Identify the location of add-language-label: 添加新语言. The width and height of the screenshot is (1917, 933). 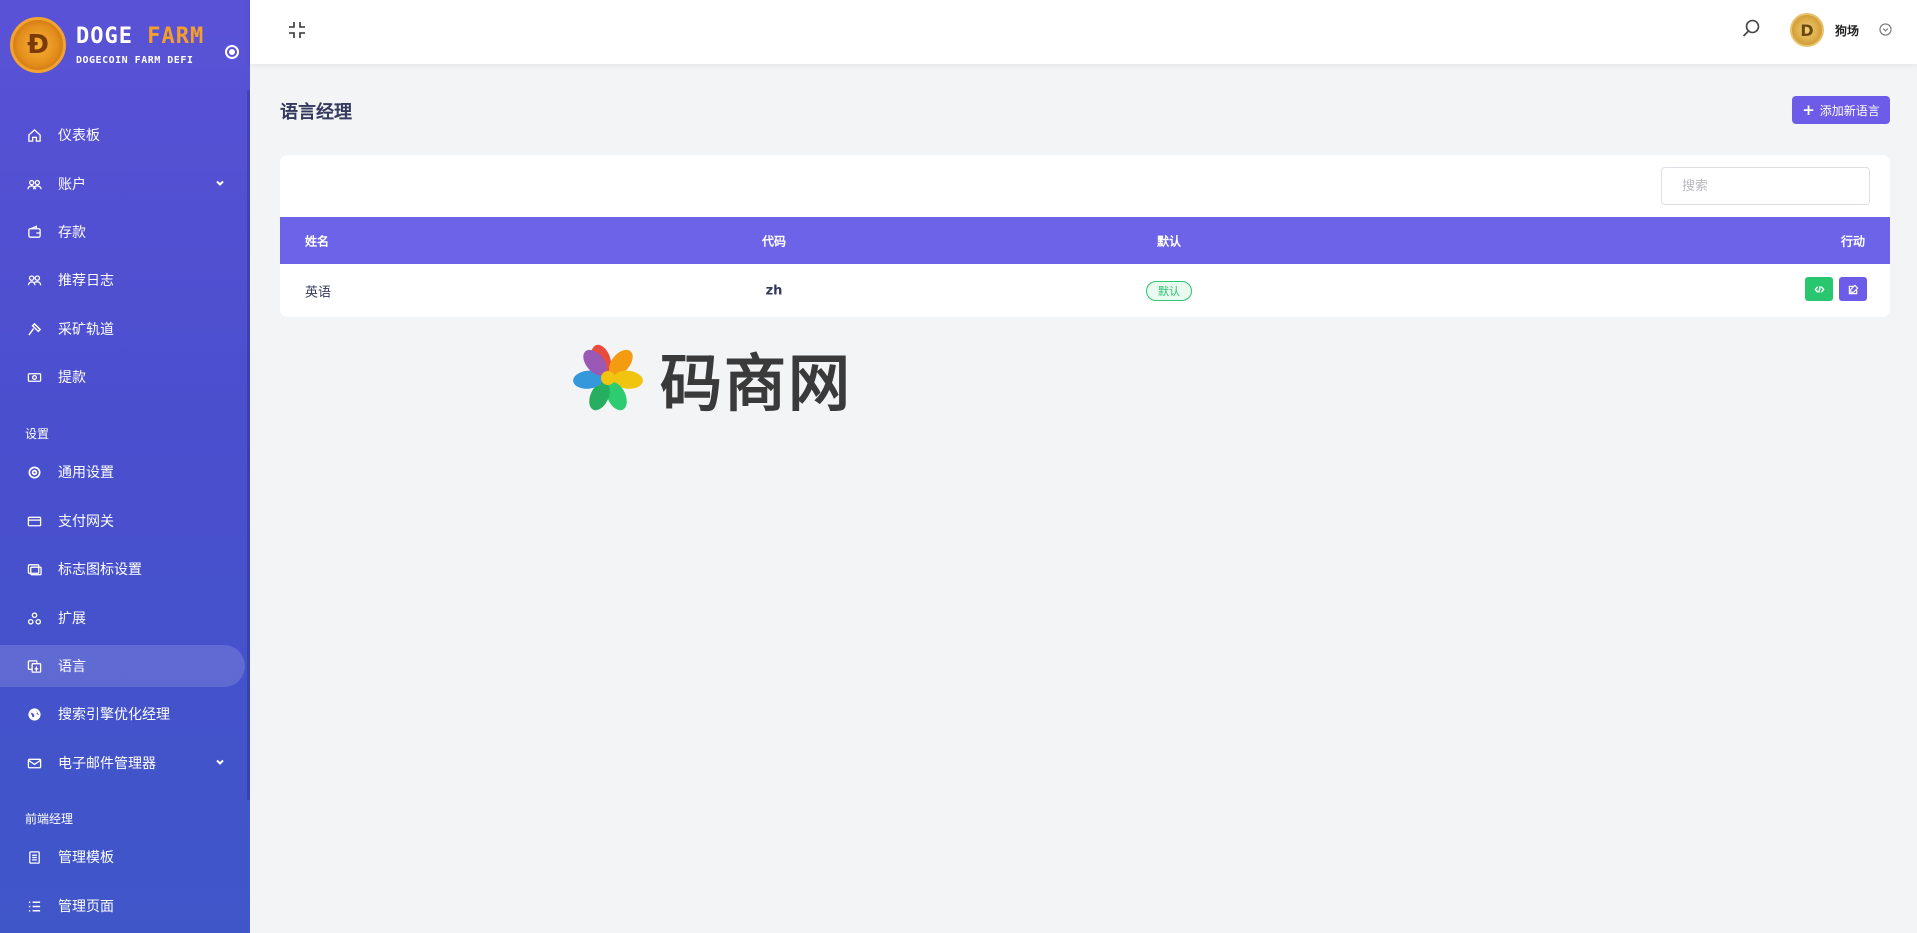
(1849, 110).